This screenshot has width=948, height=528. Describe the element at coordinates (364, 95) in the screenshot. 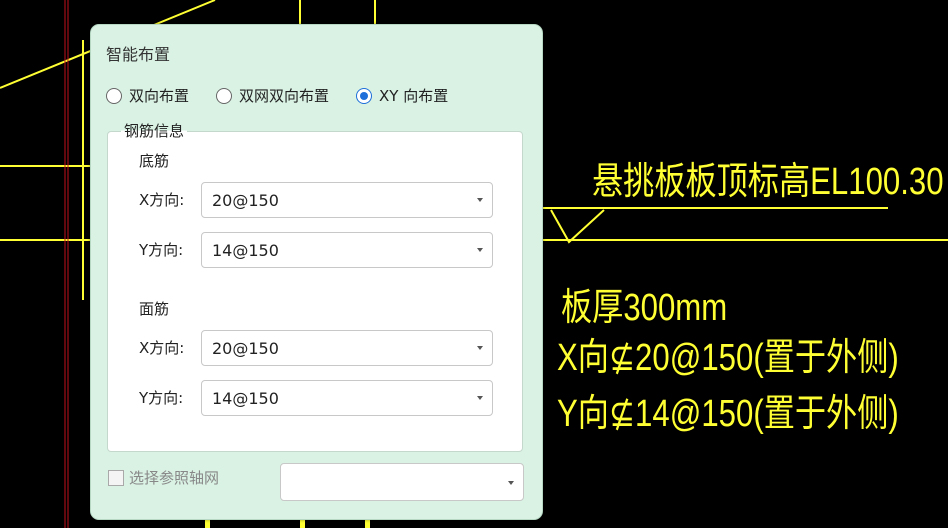

I see `radio-circle-checked` at that location.